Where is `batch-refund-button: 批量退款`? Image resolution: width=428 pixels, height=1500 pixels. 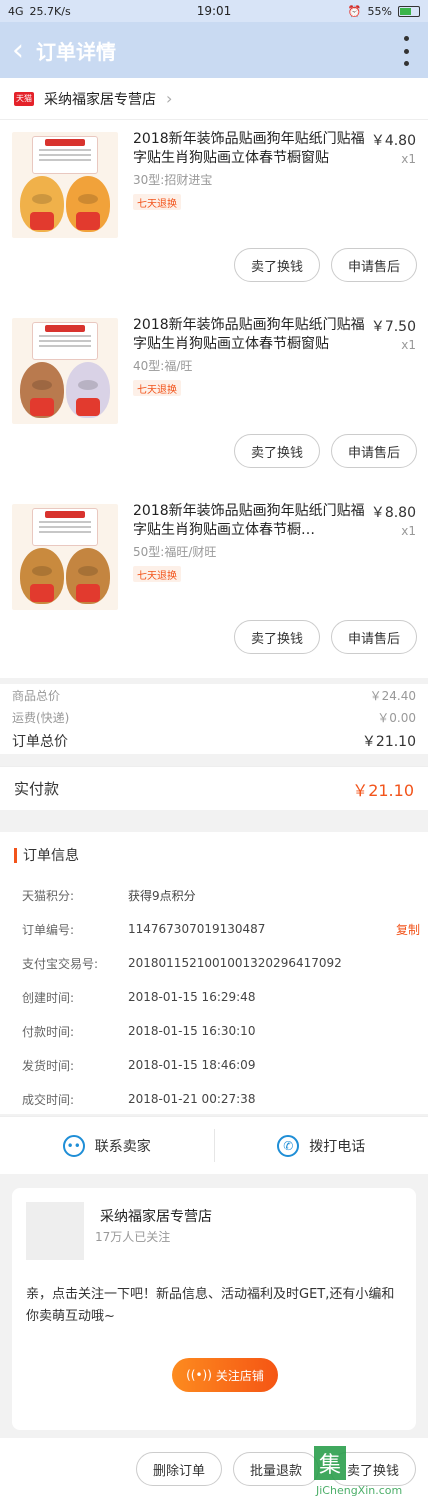 batch-refund-button: 批量退款 is located at coordinates (276, 1469).